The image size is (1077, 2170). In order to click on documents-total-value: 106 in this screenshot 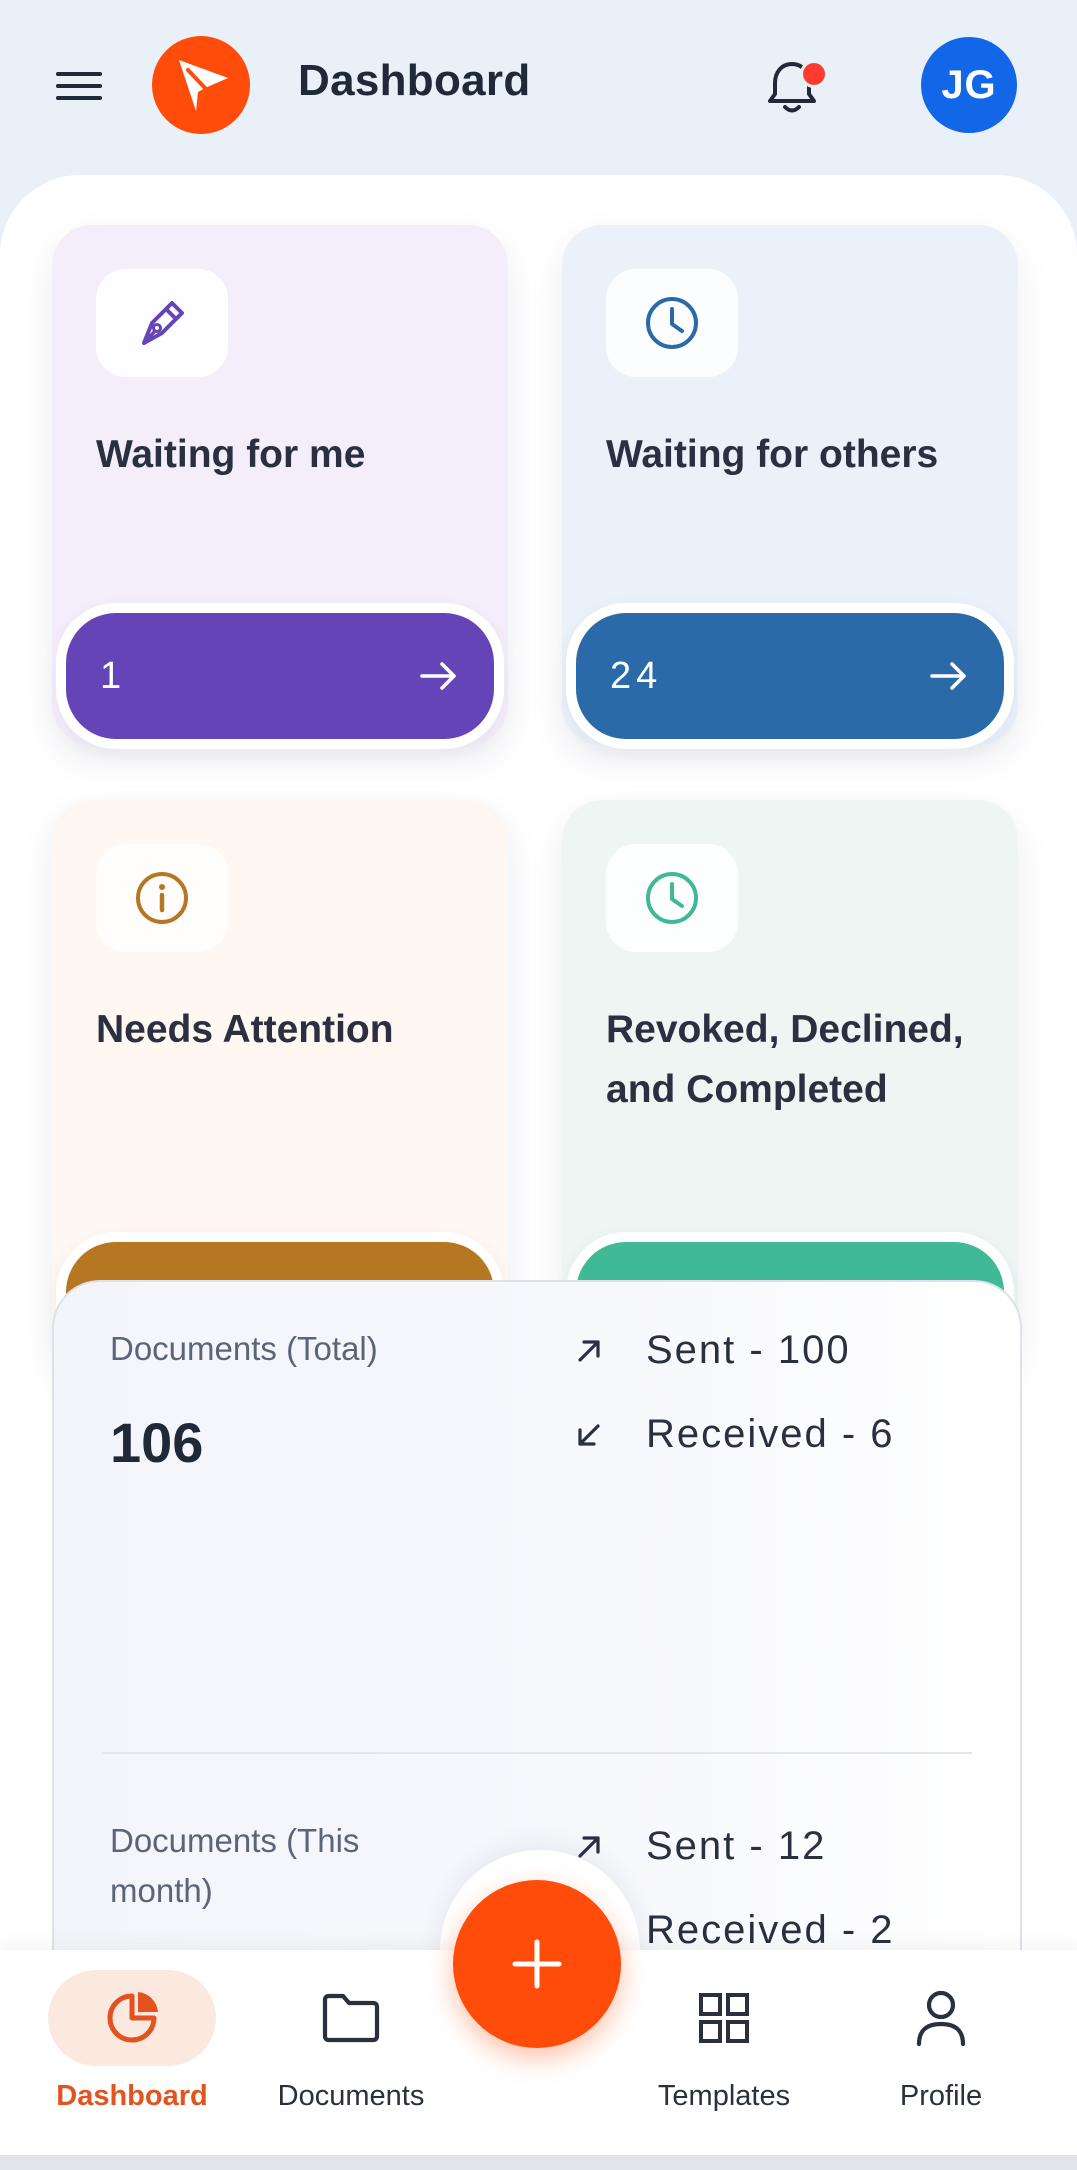, I will do `click(157, 1442)`.